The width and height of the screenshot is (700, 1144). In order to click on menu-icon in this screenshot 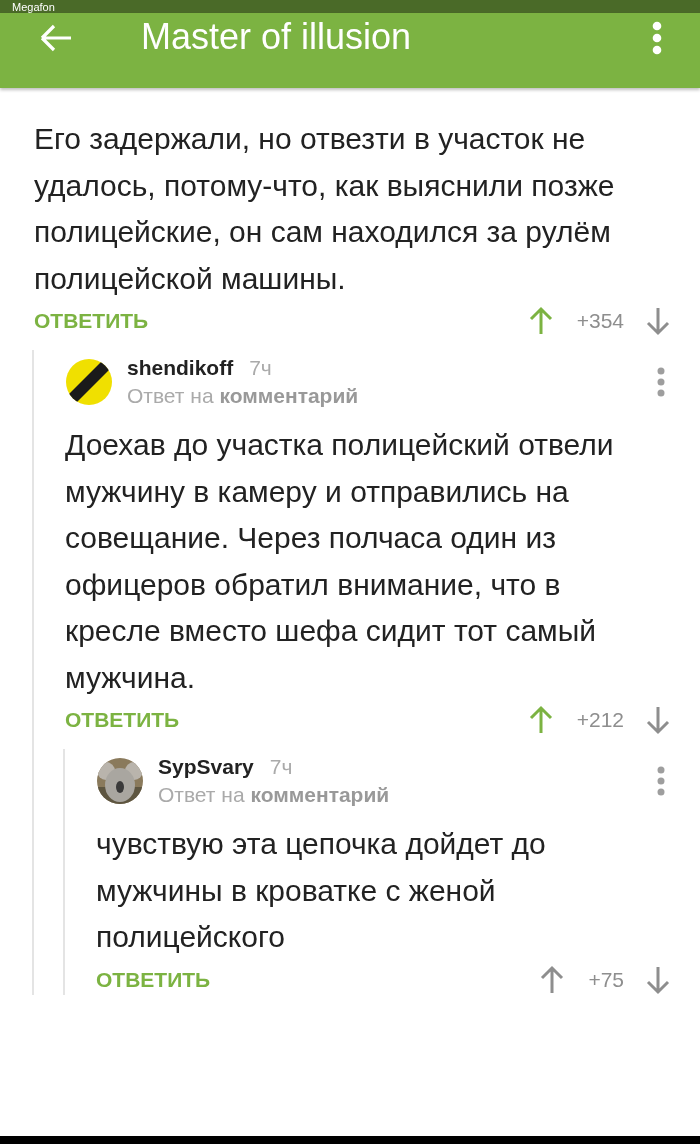, I will do `click(657, 38)`.